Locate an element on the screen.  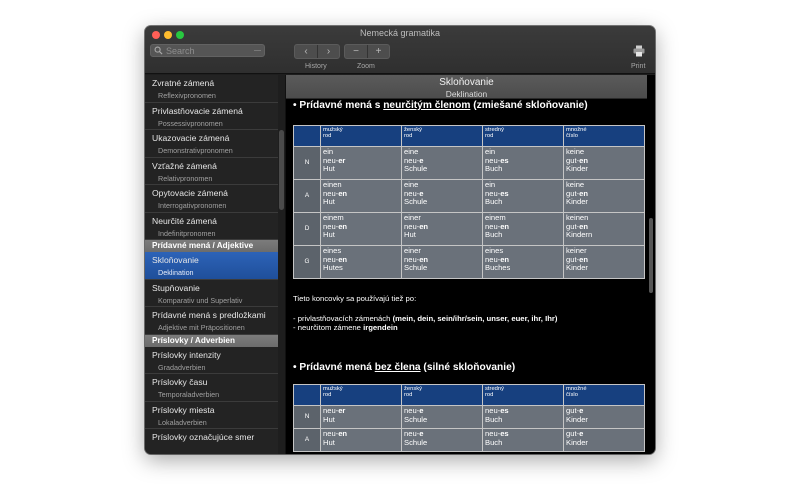
sidebar-item-title: Prídavné mená s predložkami is located at coordinates (209, 315).